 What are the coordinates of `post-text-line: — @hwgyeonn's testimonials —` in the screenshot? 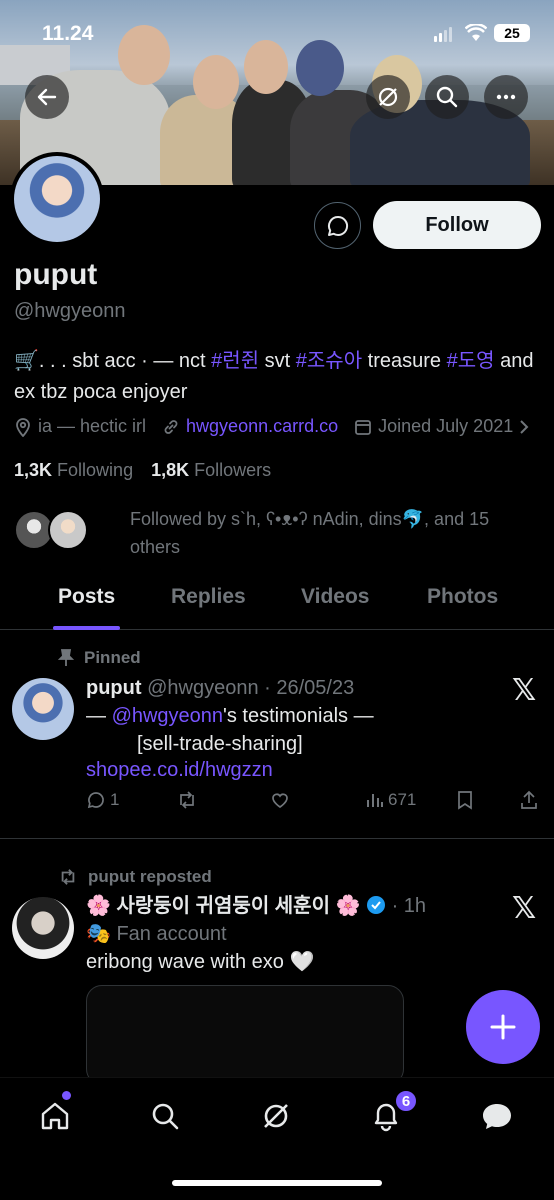 It's located at (230, 716).